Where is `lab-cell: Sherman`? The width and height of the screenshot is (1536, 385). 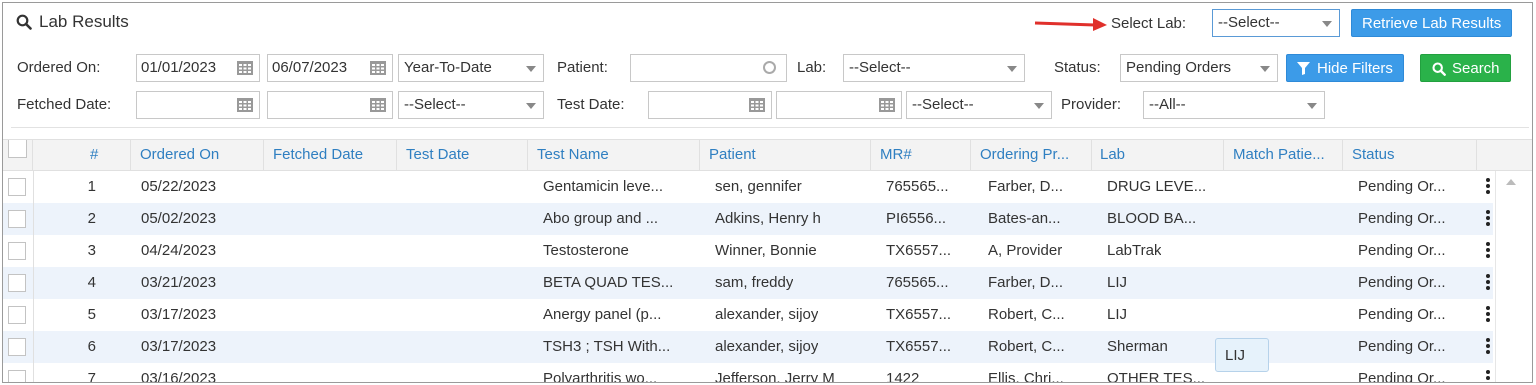
lab-cell: Sherman is located at coordinates (1137, 346).